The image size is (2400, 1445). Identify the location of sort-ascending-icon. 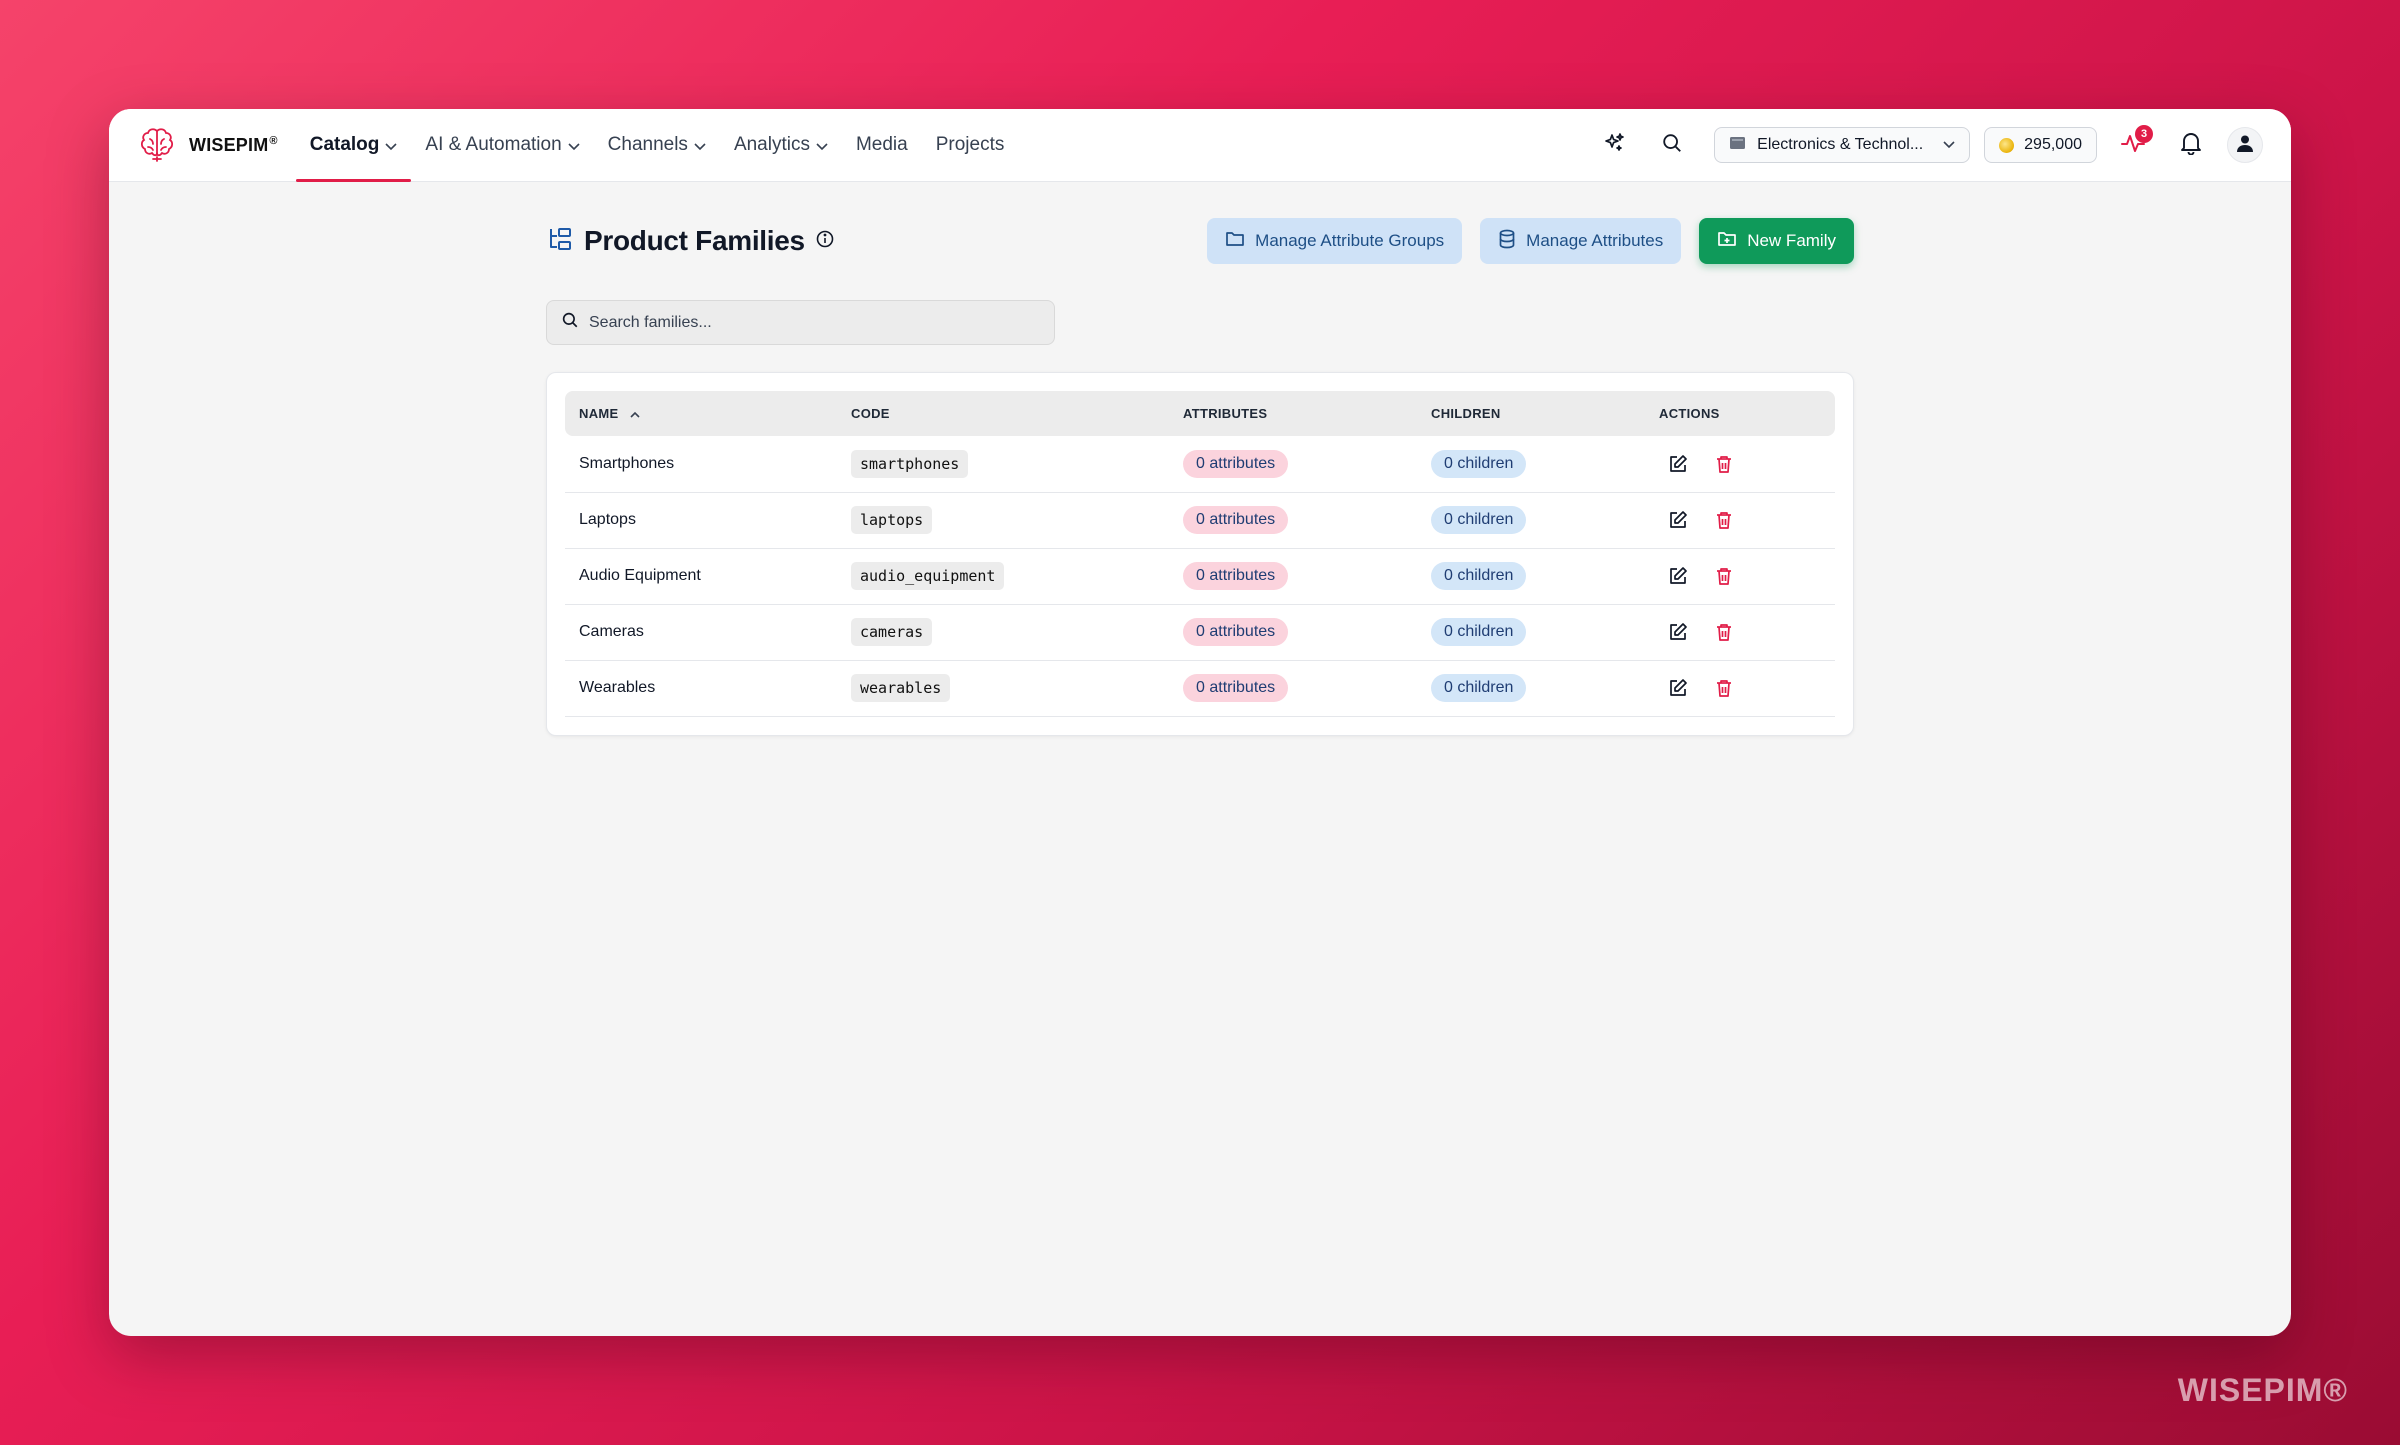
(633, 415).